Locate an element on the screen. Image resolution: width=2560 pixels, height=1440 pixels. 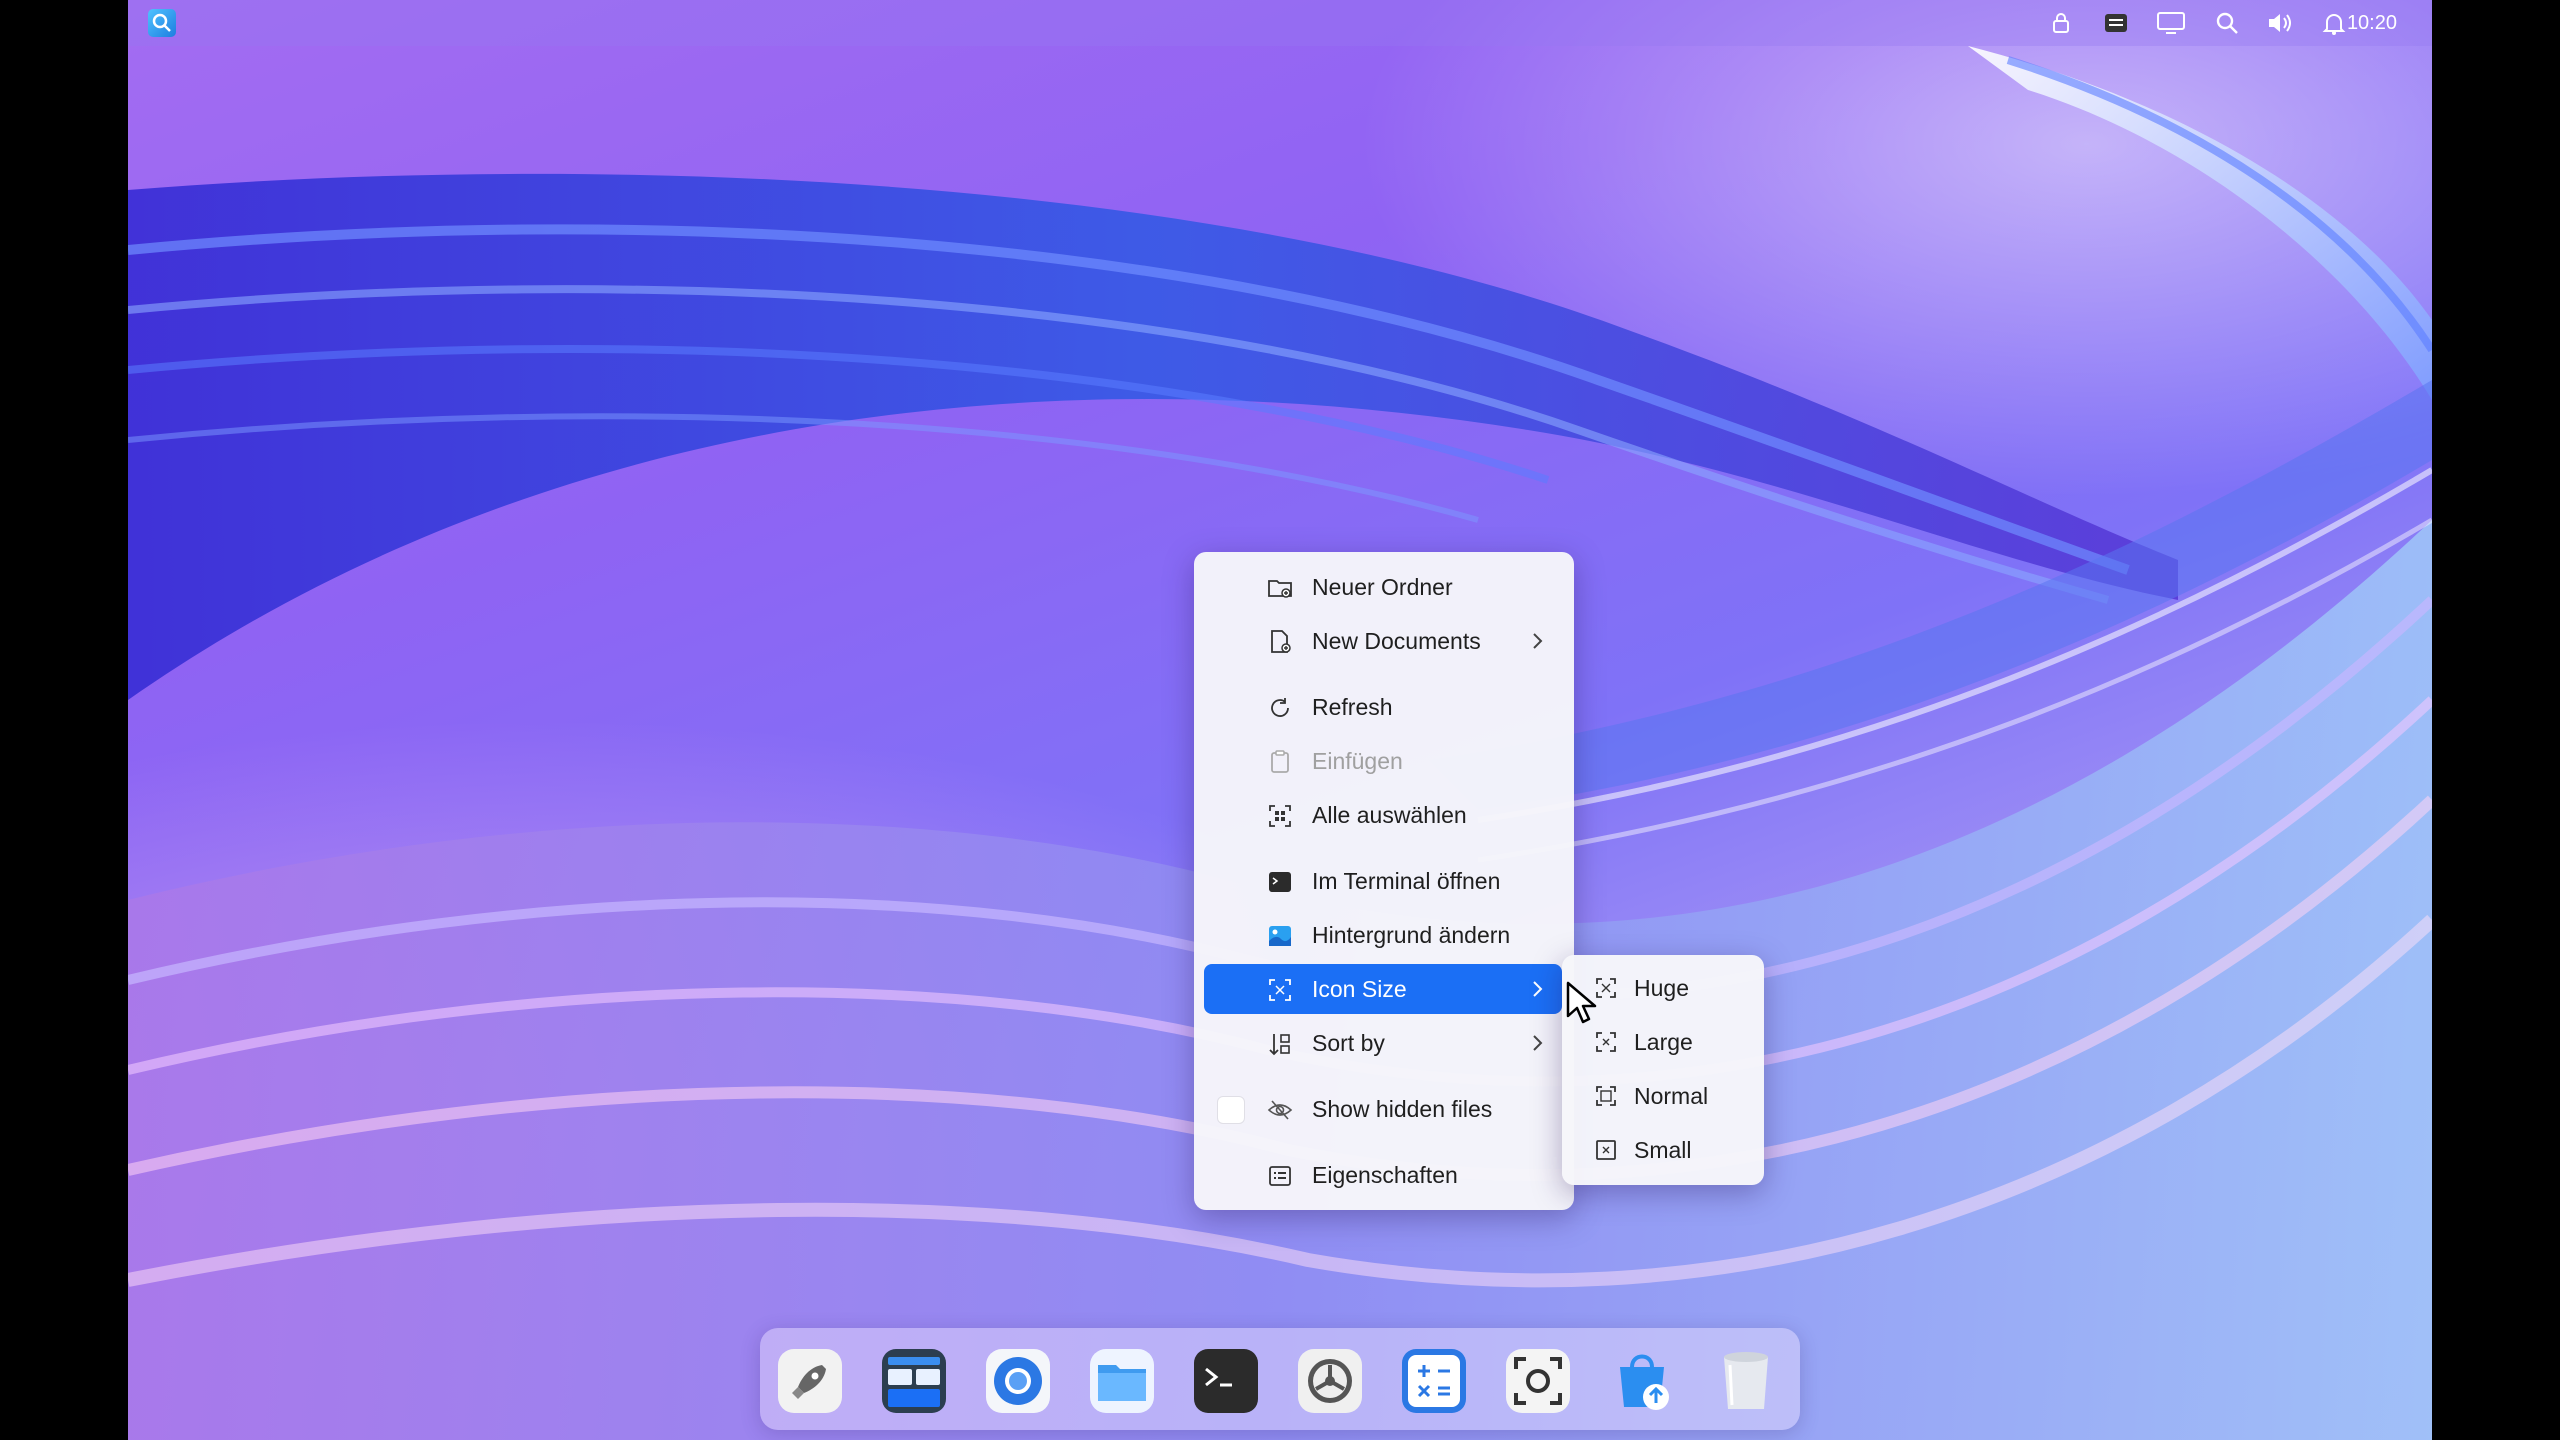
menu-item-new-folder: Neuer Ordner is located at coordinates (1383, 587).